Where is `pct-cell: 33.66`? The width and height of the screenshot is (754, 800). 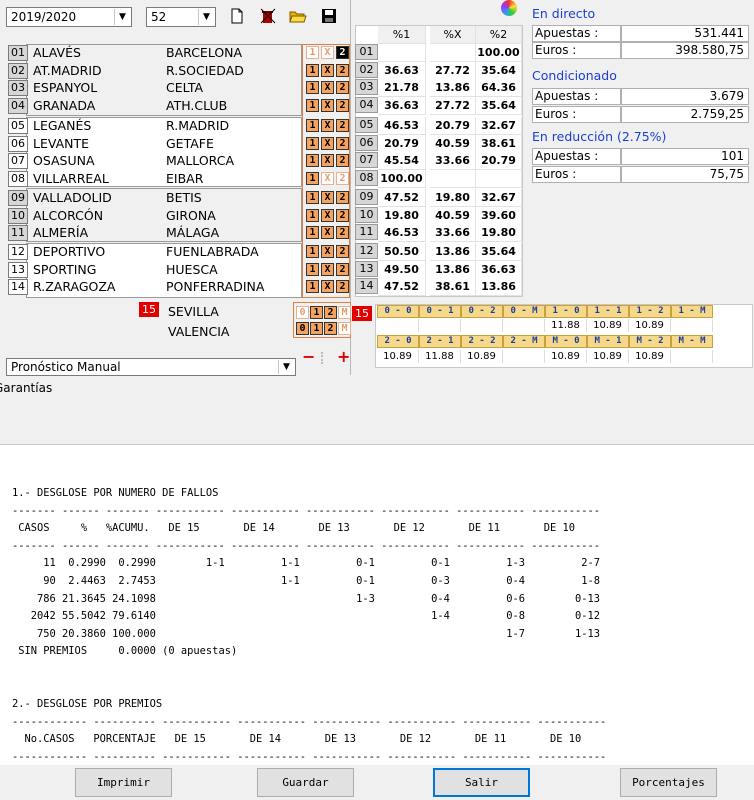
pct-cell: 33.66 is located at coordinates (453, 161).